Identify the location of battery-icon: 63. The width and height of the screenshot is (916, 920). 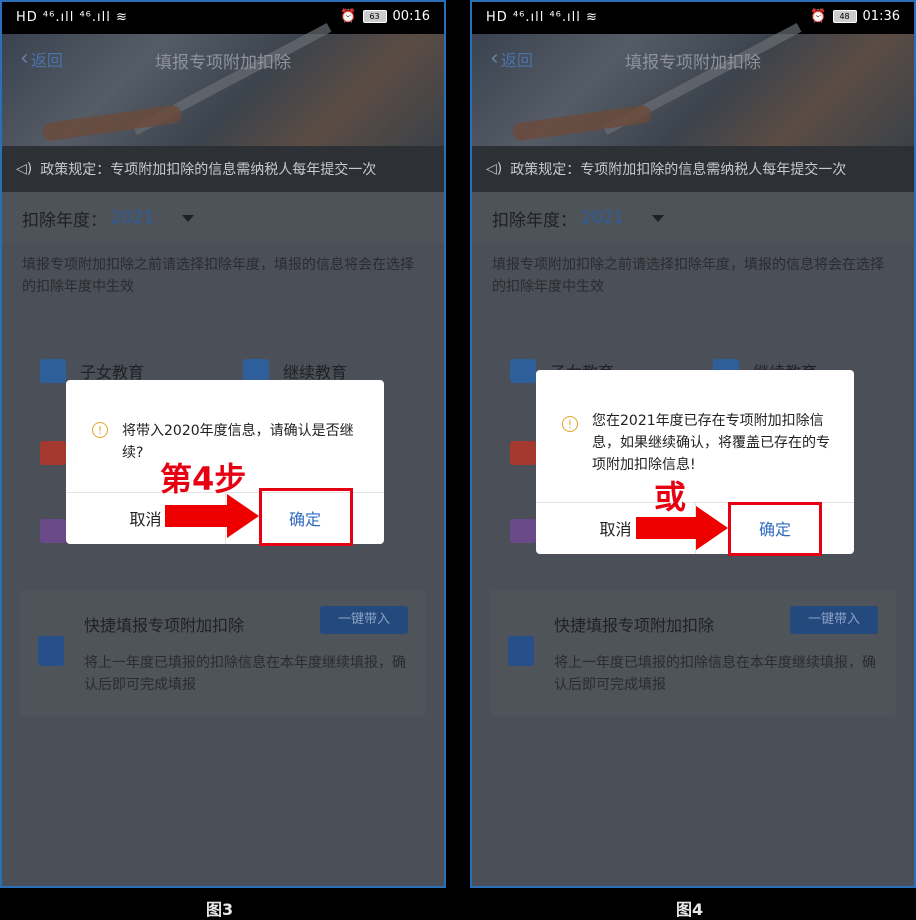
(374, 16).